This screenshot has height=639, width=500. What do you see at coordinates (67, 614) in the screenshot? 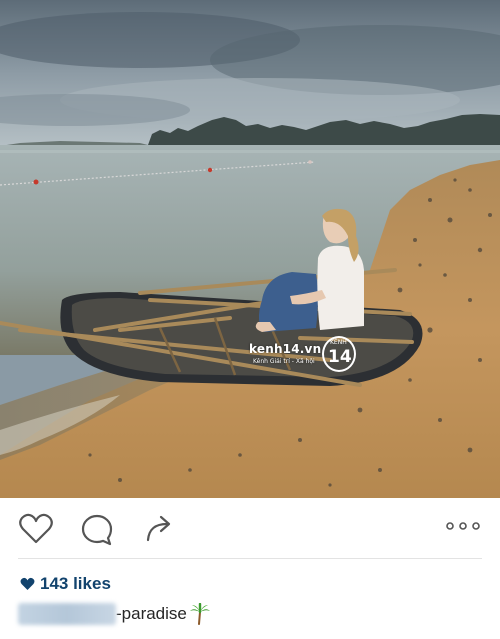
I see `blurred-username` at bounding box center [67, 614].